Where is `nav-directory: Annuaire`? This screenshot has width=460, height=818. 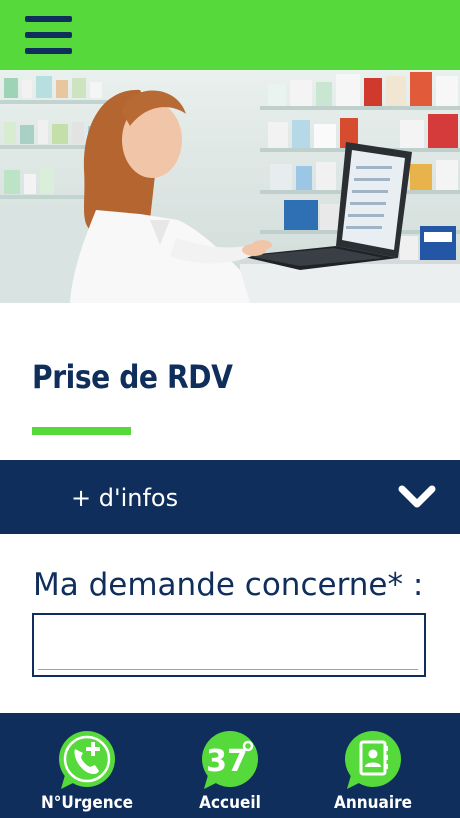
nav-directory: Annuaire is located at coordinates (373, 765).